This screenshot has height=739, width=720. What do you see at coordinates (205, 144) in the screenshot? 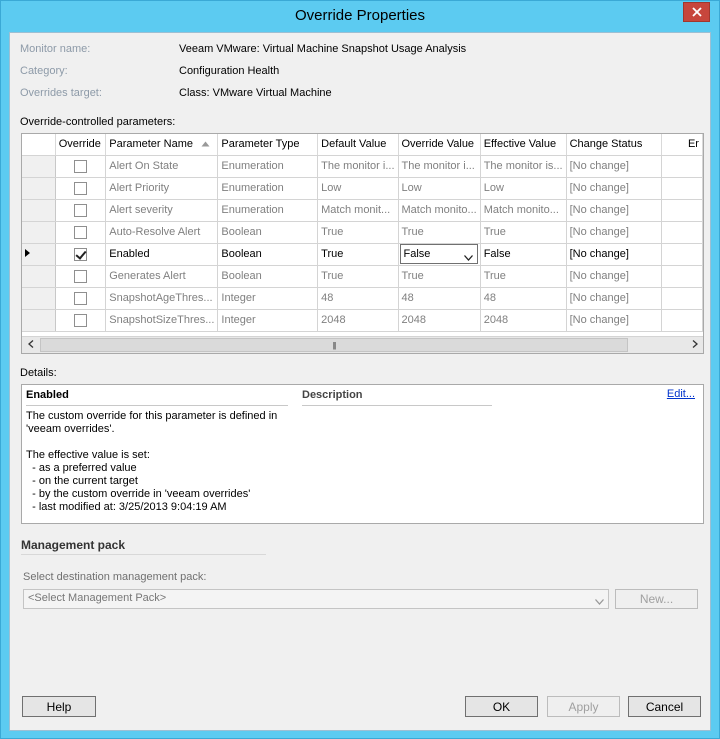
I see `sort-ascending-icon` at bounding box center [205, 144].